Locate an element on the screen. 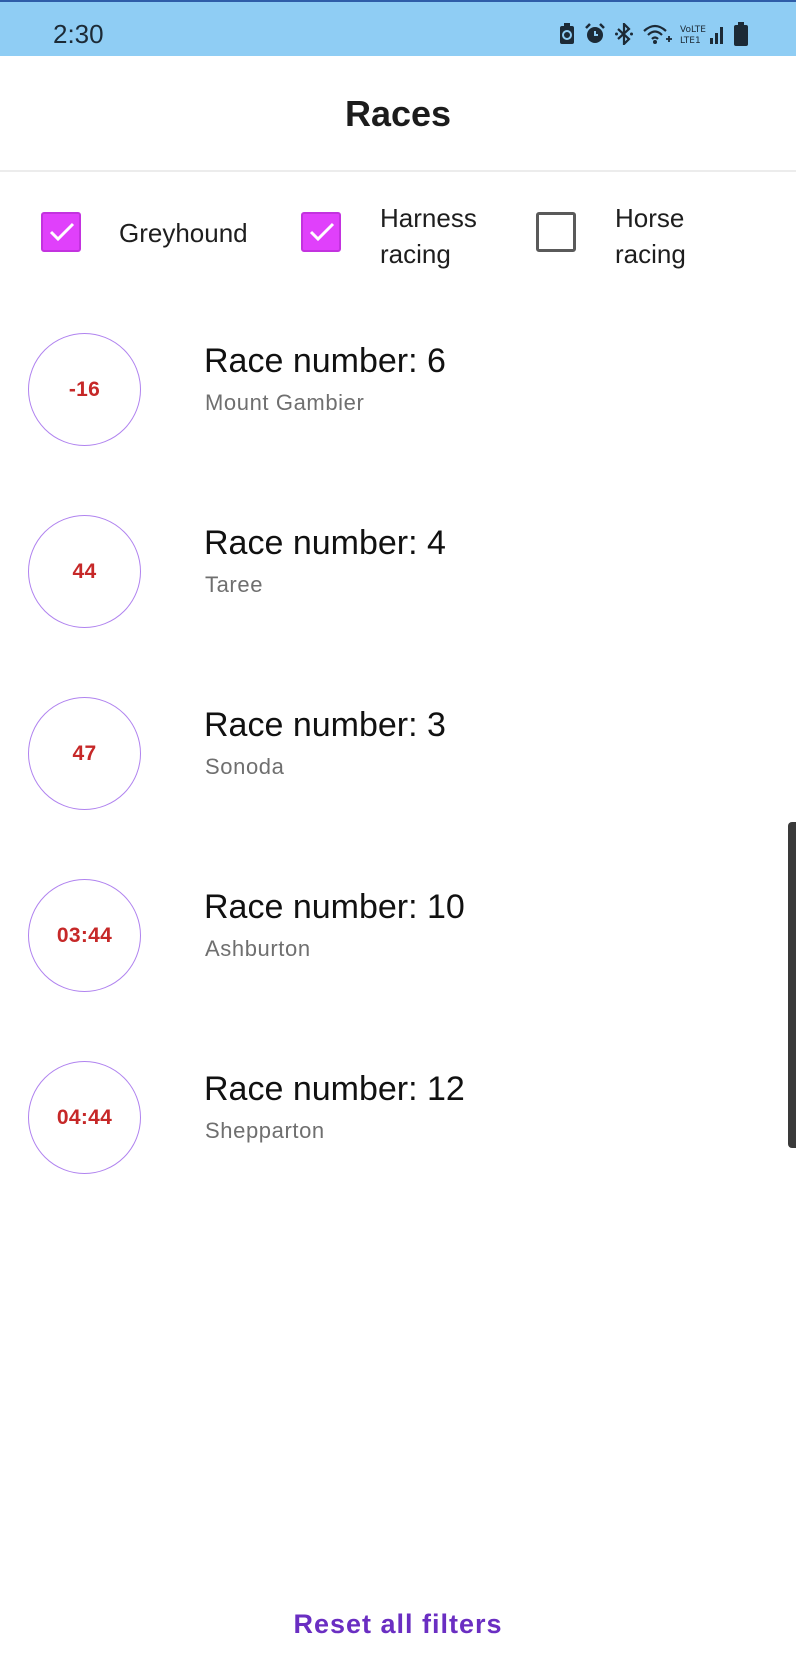  race-venue: Mount Gambier is located at coordinates (285, 402).